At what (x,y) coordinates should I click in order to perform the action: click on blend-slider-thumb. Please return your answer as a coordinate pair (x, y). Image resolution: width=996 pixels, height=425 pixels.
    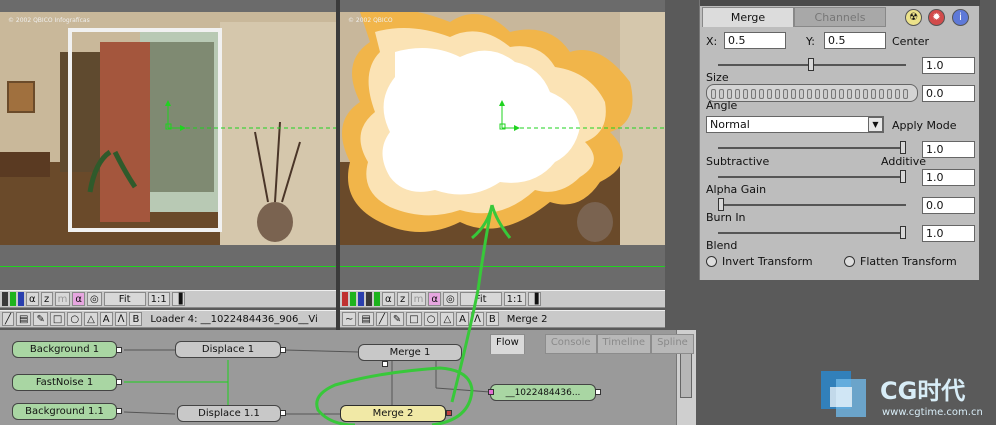
    Looking at the image, I should click on (903, 232).